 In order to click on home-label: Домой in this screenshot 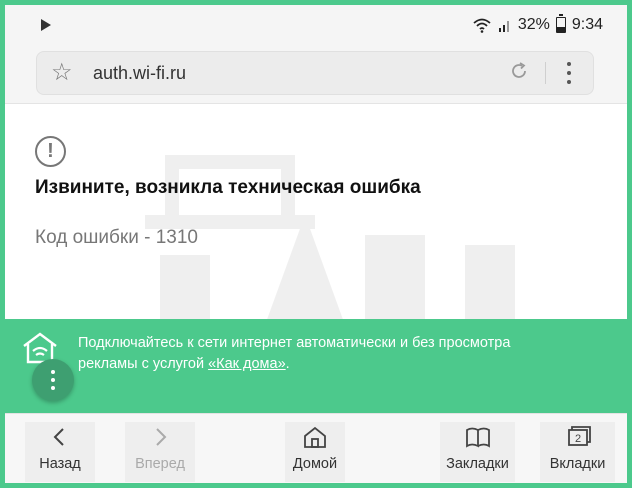, I will do `click(315, 464)`.